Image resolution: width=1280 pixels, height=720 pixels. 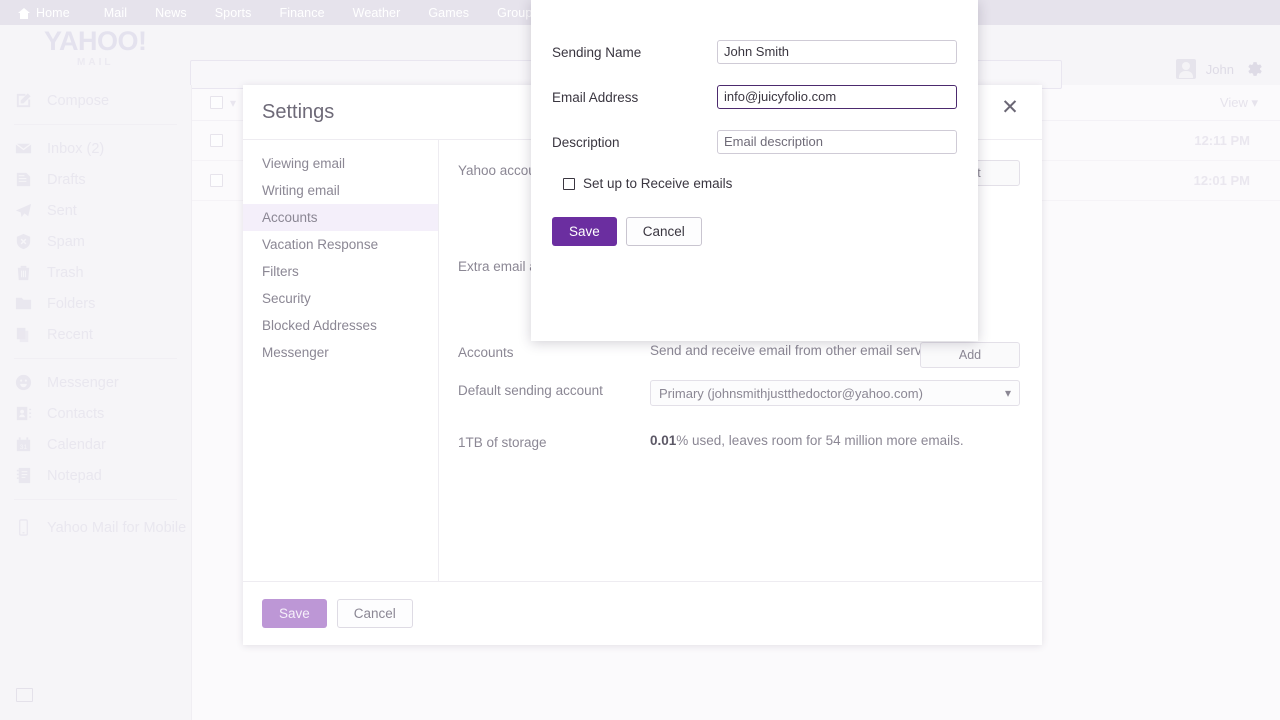 I want to click on email-address-input: info@juicyfolio.com, so click(x=837, y=97).